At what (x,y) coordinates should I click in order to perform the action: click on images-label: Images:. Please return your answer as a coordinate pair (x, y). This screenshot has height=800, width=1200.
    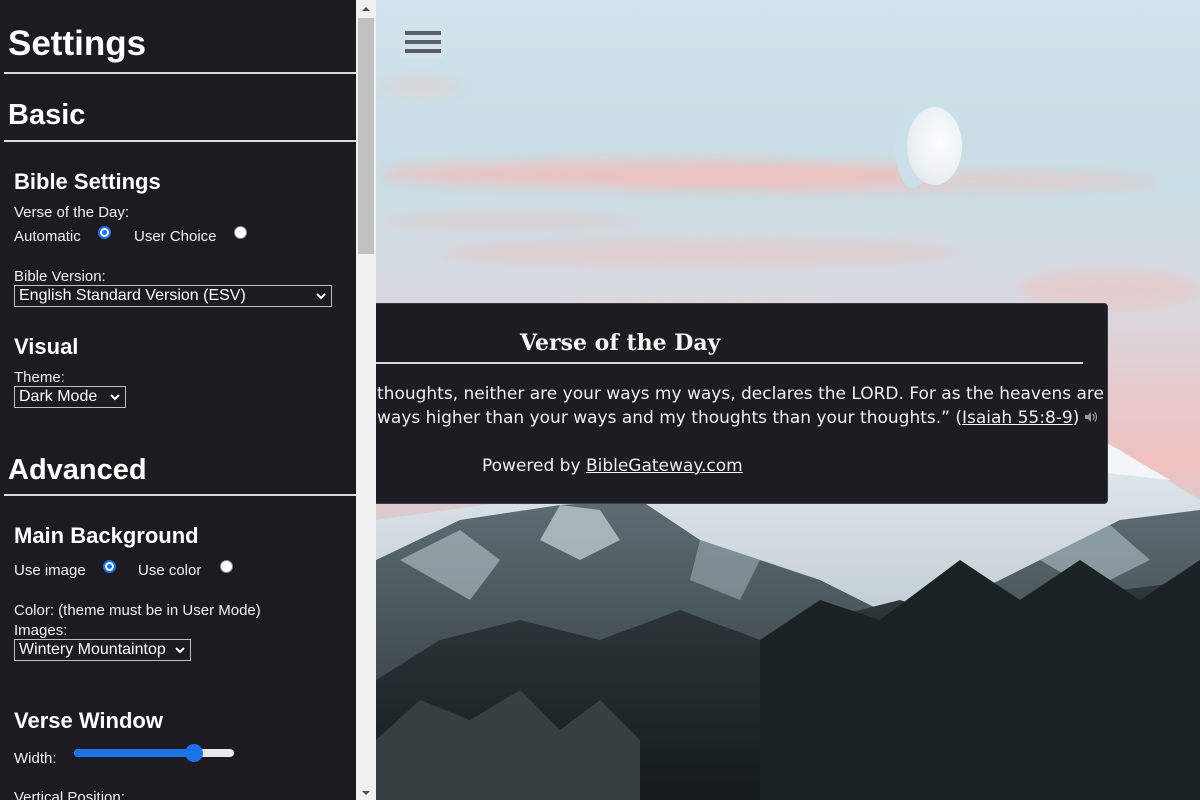
    Looking at the image, I should click on (41, 630).